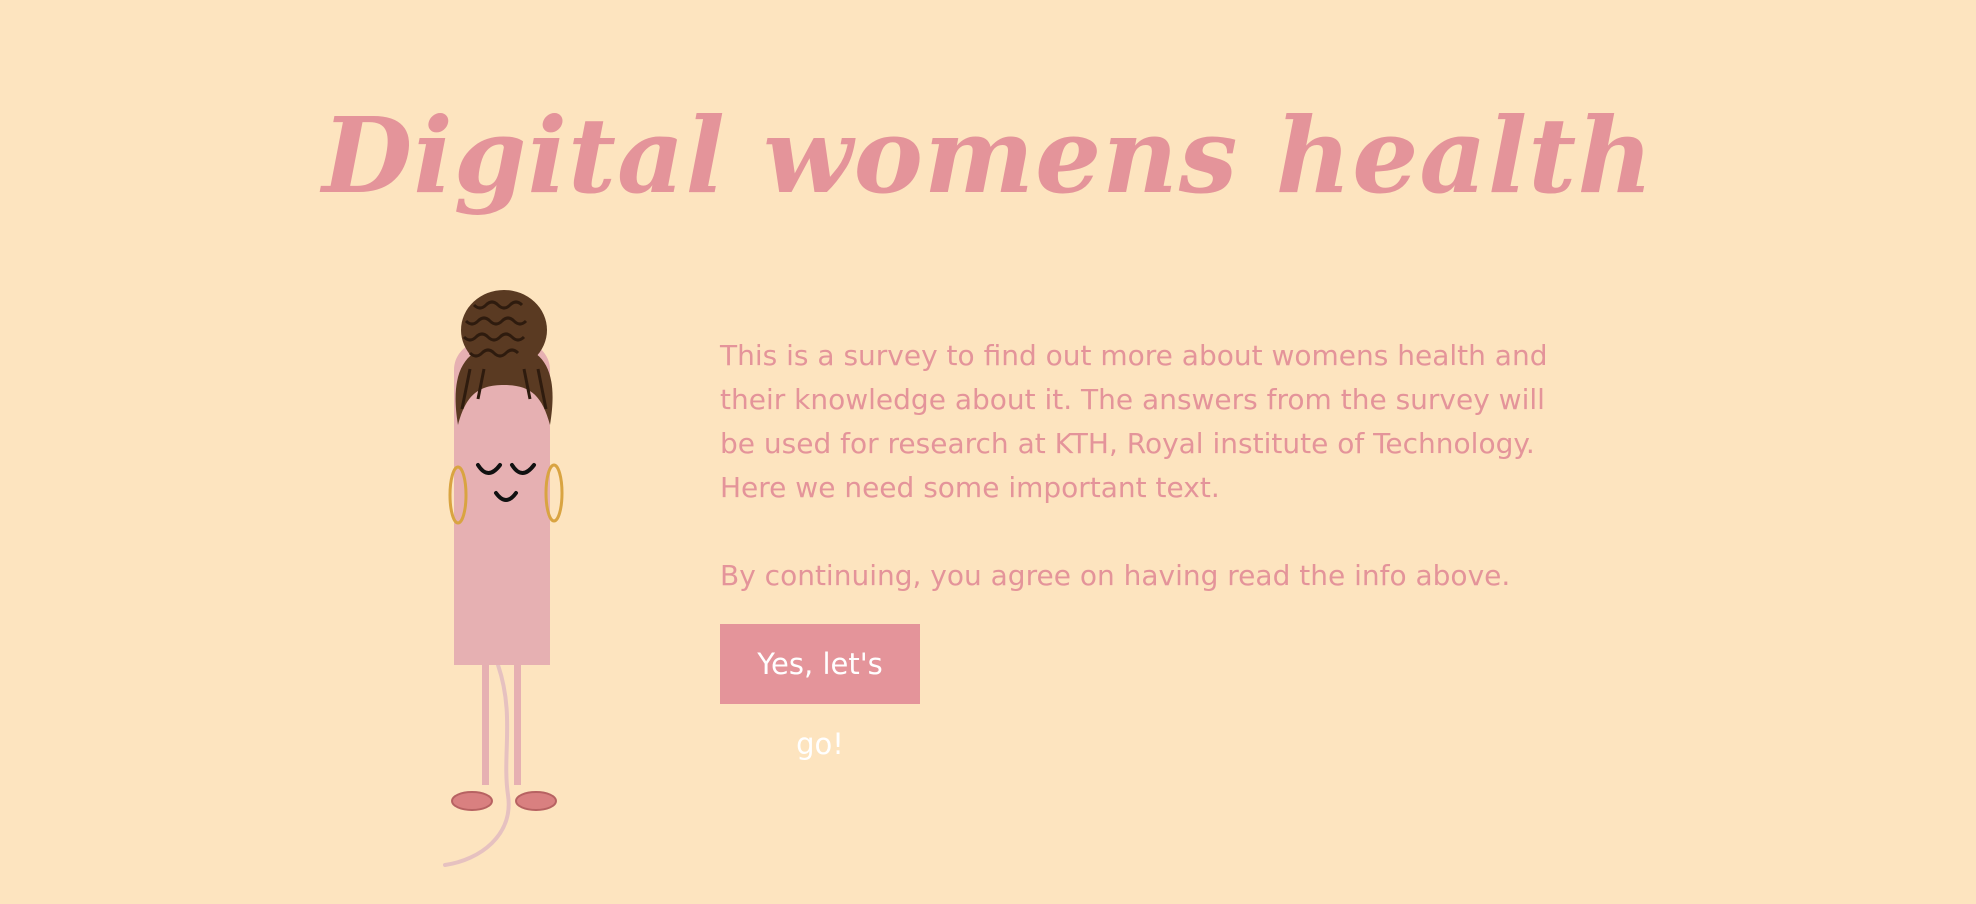 This screenshot has width=1976, height=904. Describe the element at coordinates (472, 801) in the screenshot. I see `left-shoe` at that location.